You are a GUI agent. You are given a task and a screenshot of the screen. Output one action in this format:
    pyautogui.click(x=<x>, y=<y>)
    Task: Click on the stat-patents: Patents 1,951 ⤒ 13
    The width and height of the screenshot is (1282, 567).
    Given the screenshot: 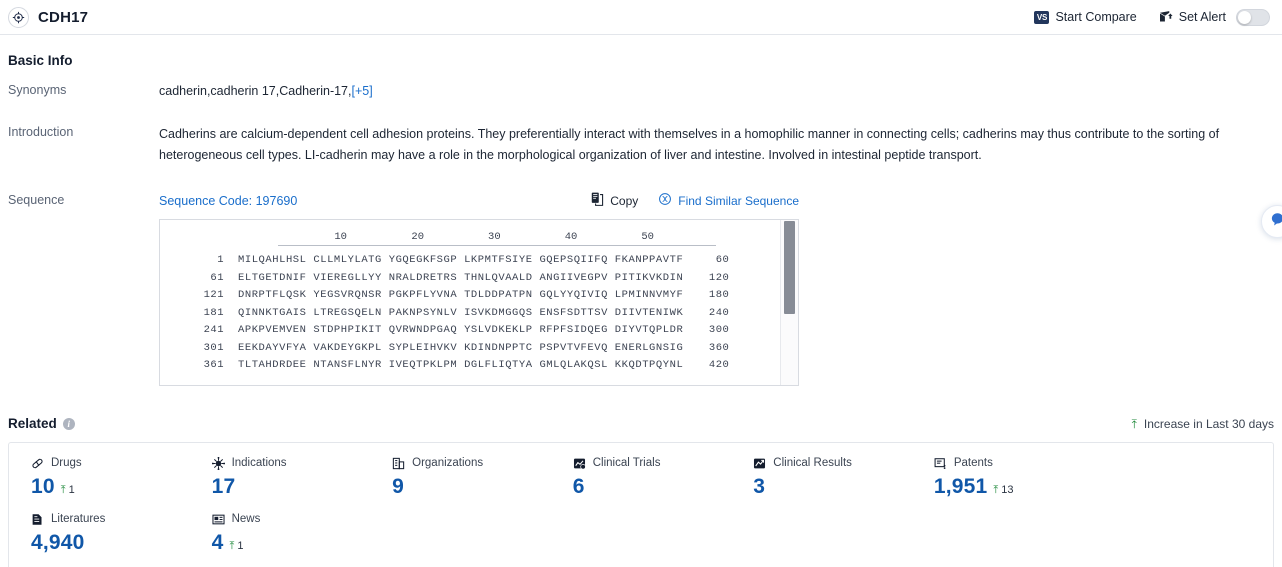 What is the action you would take?
    pyautogui.click(x=1002, y=477)
    